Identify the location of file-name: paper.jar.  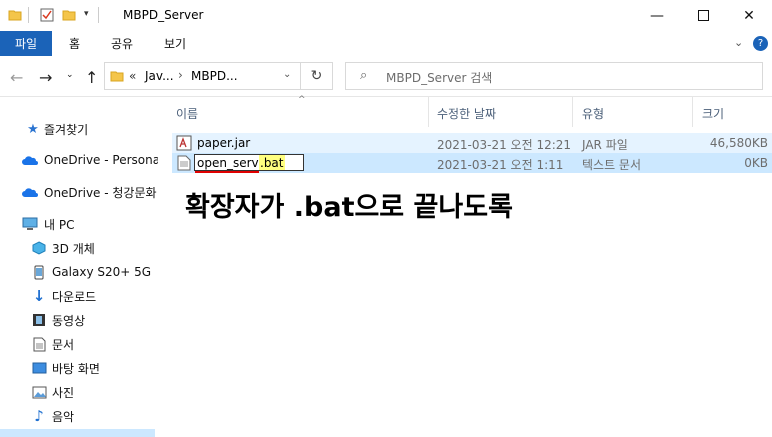
(224, 143).